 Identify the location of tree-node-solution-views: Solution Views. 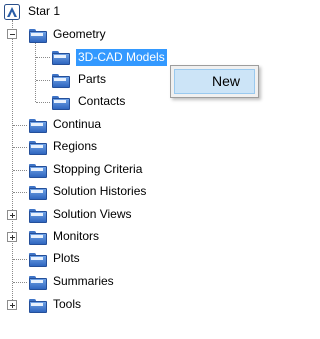
(101, 215).